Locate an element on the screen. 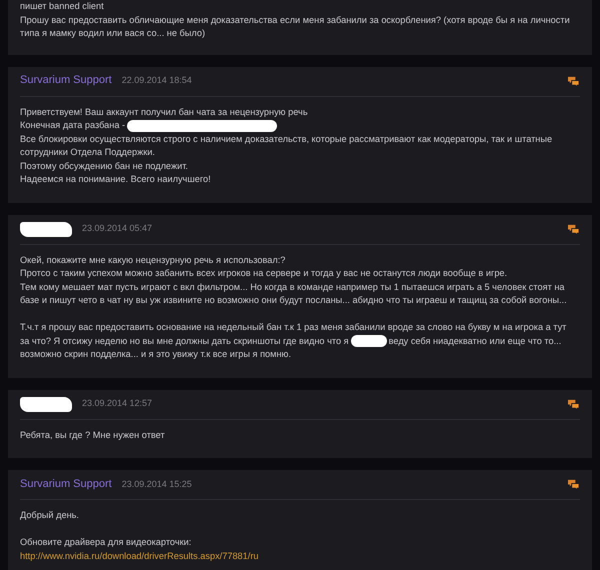 The width and height of the screenshot is (600, 570). post-text: Конечная дата разбана - is located at coordinates (73, 125).